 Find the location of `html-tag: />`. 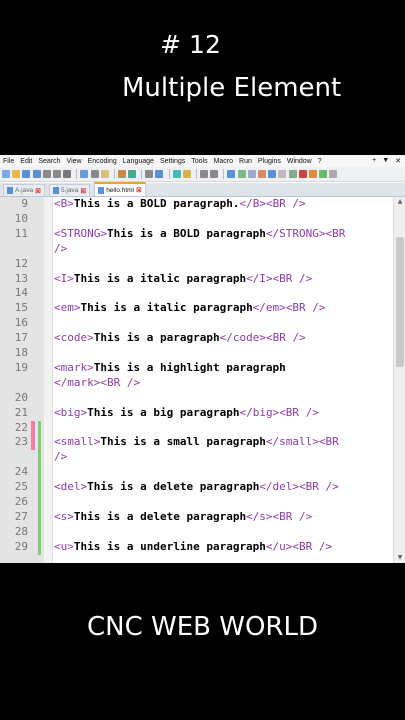

html-tag: /> is located at coordinates (61, 457).